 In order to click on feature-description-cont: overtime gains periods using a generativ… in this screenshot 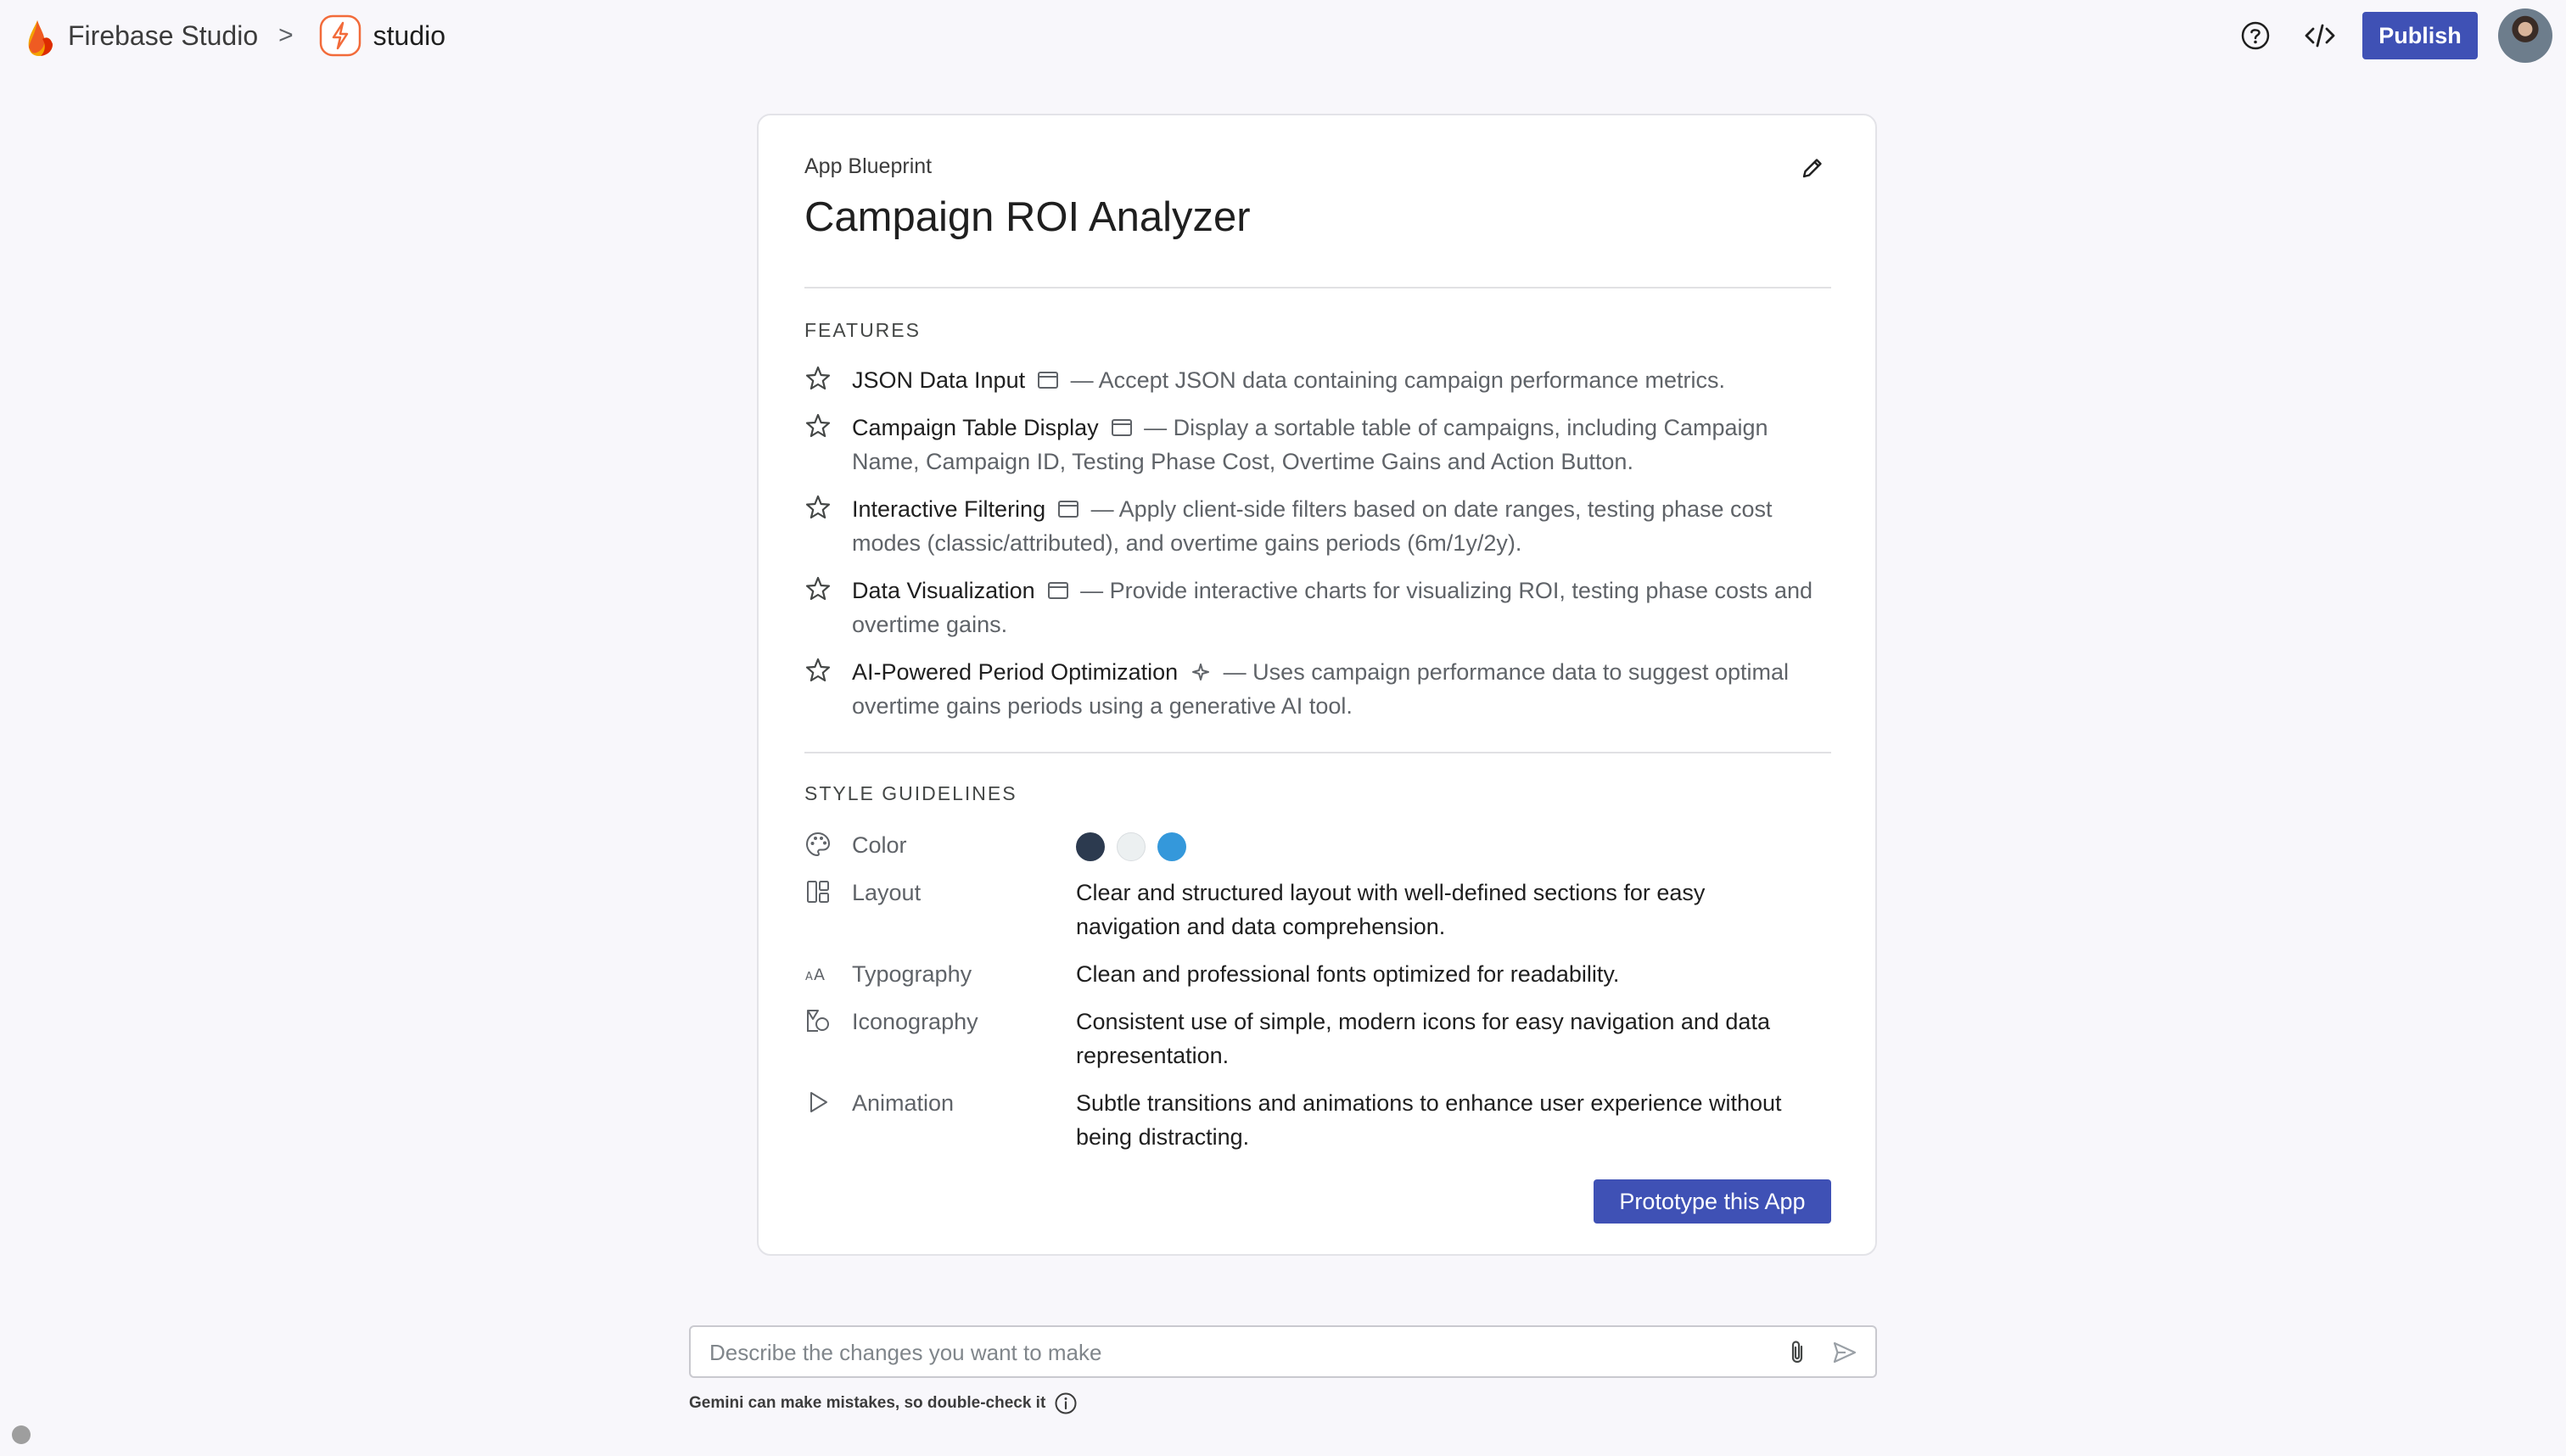, I will do `click(1102, 706)`.